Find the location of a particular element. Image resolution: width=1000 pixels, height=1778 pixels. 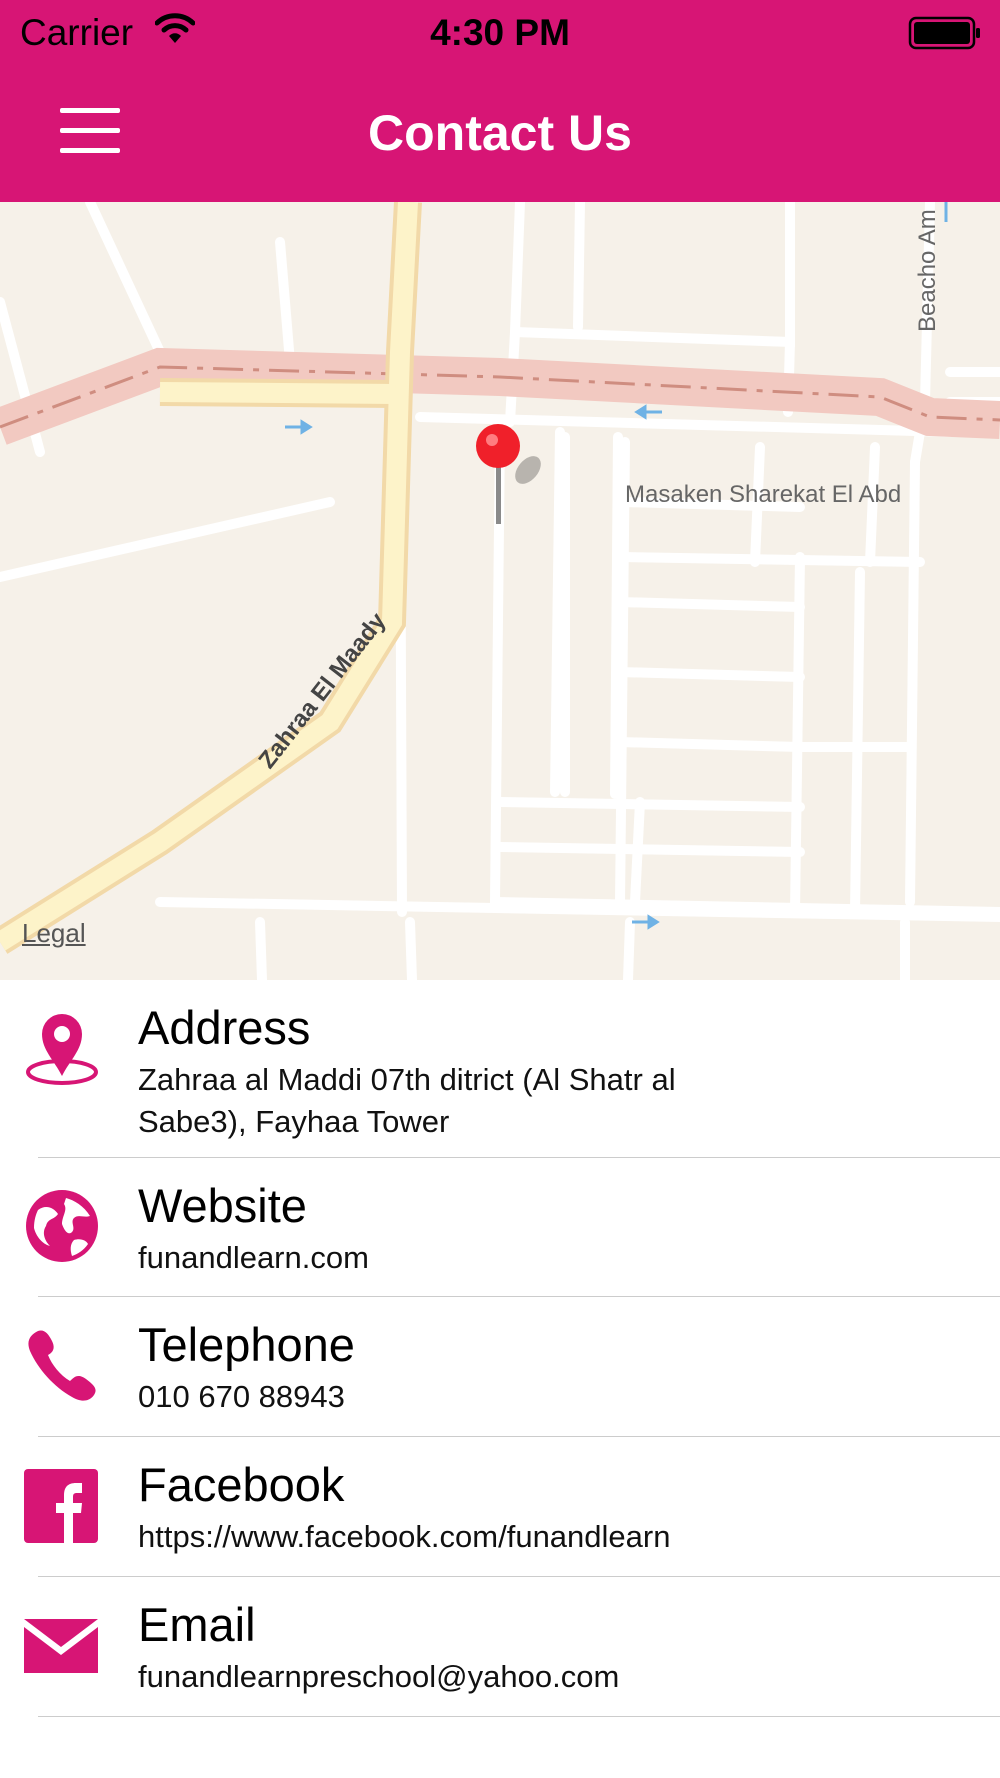

facebook-label: Facebook is located at coordinates (241, 1484).